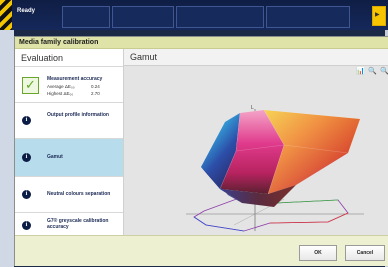 This screenshot has width=388, height=267. What do you see at coordinates (60, 93) in the screenshot?
I see `highest-delta-label: Highest ΔE₀₀` at bounding box center [60, 93].